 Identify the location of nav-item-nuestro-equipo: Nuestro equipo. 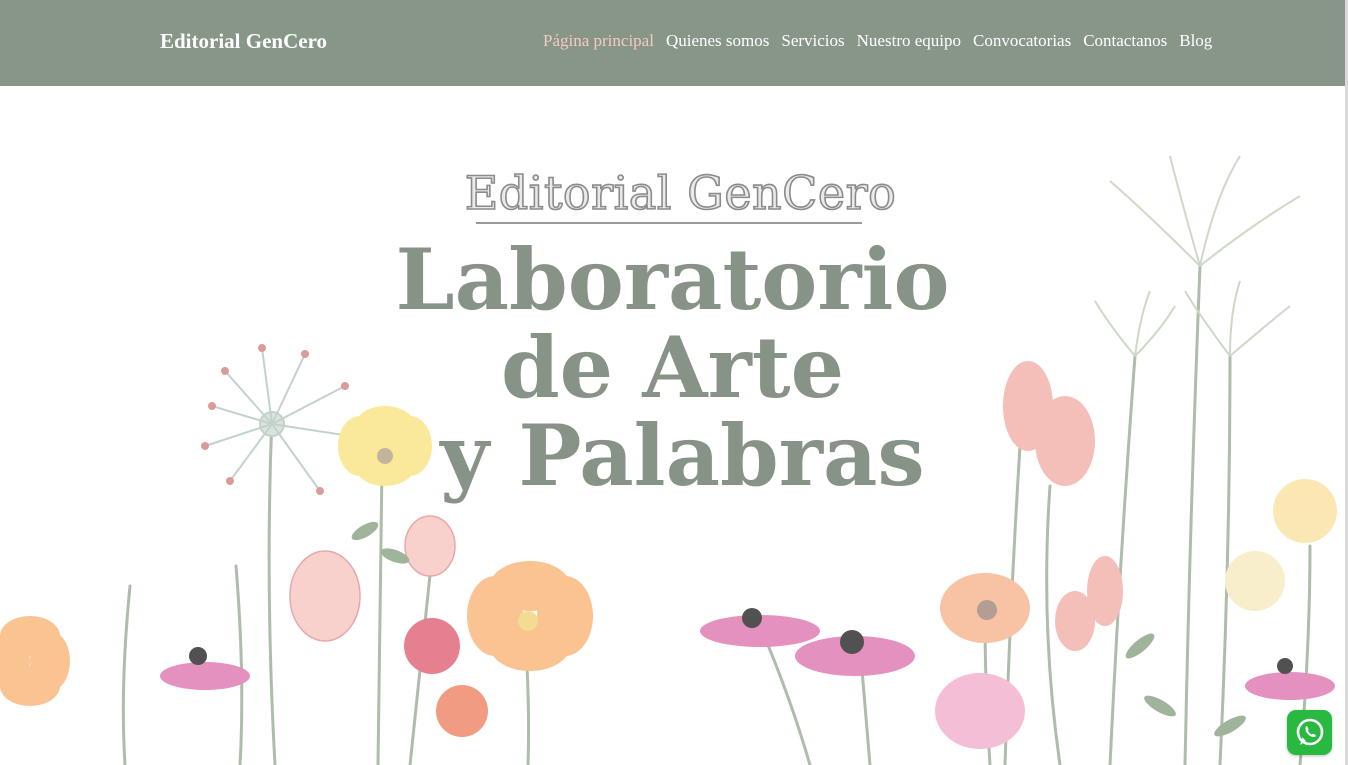
(909, 41).